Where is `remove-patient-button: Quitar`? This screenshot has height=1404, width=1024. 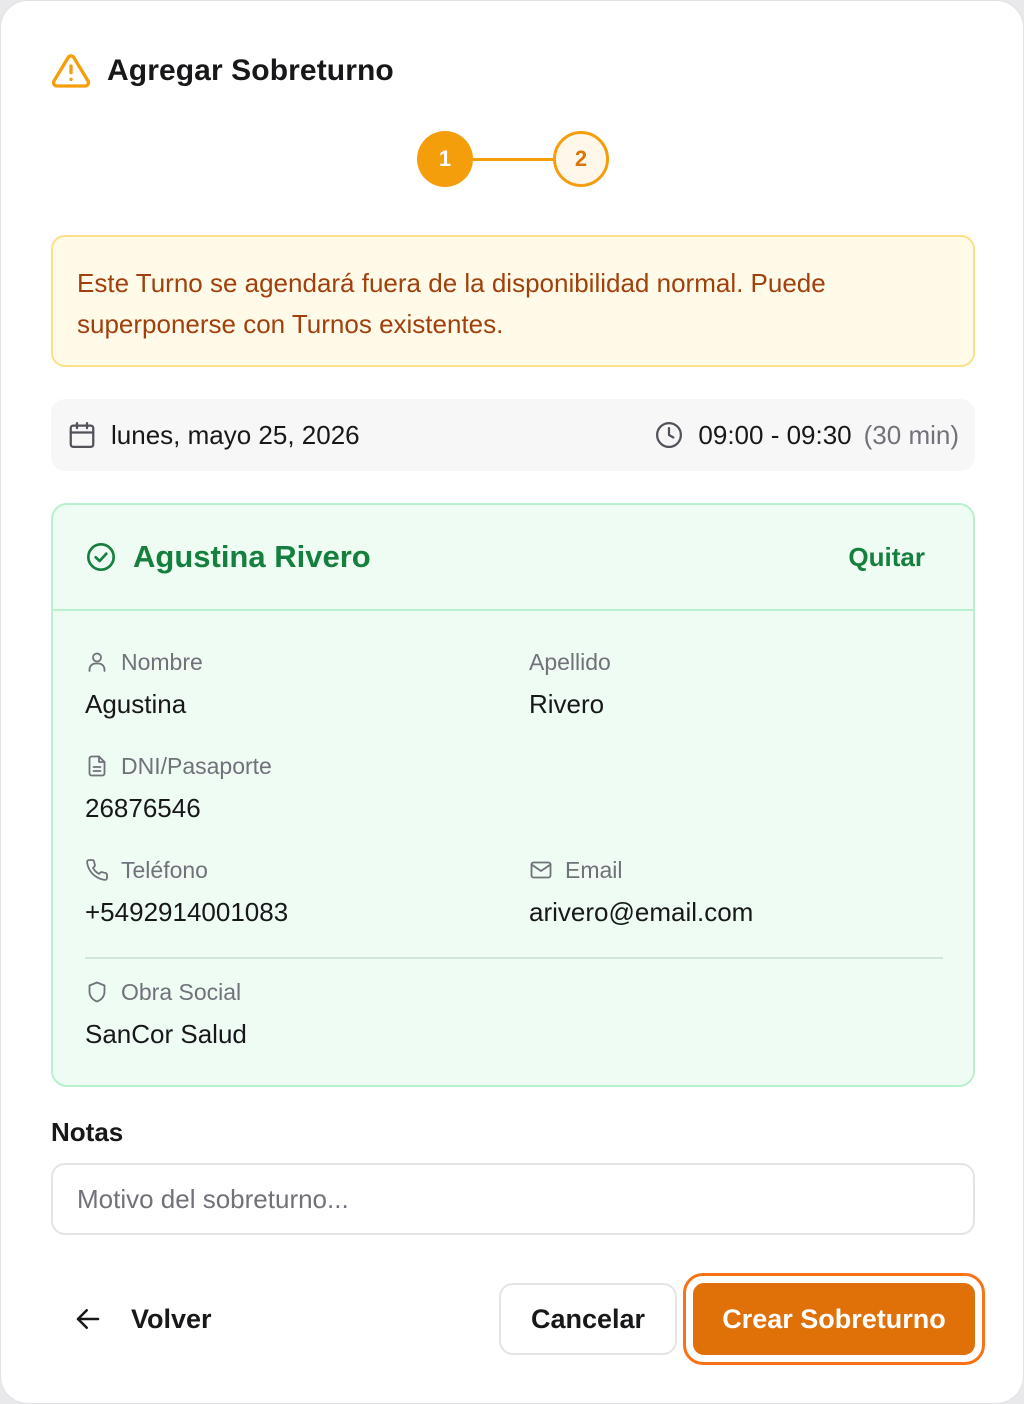
remove-patient-button: Quitar is located at coordinates (886, 557).